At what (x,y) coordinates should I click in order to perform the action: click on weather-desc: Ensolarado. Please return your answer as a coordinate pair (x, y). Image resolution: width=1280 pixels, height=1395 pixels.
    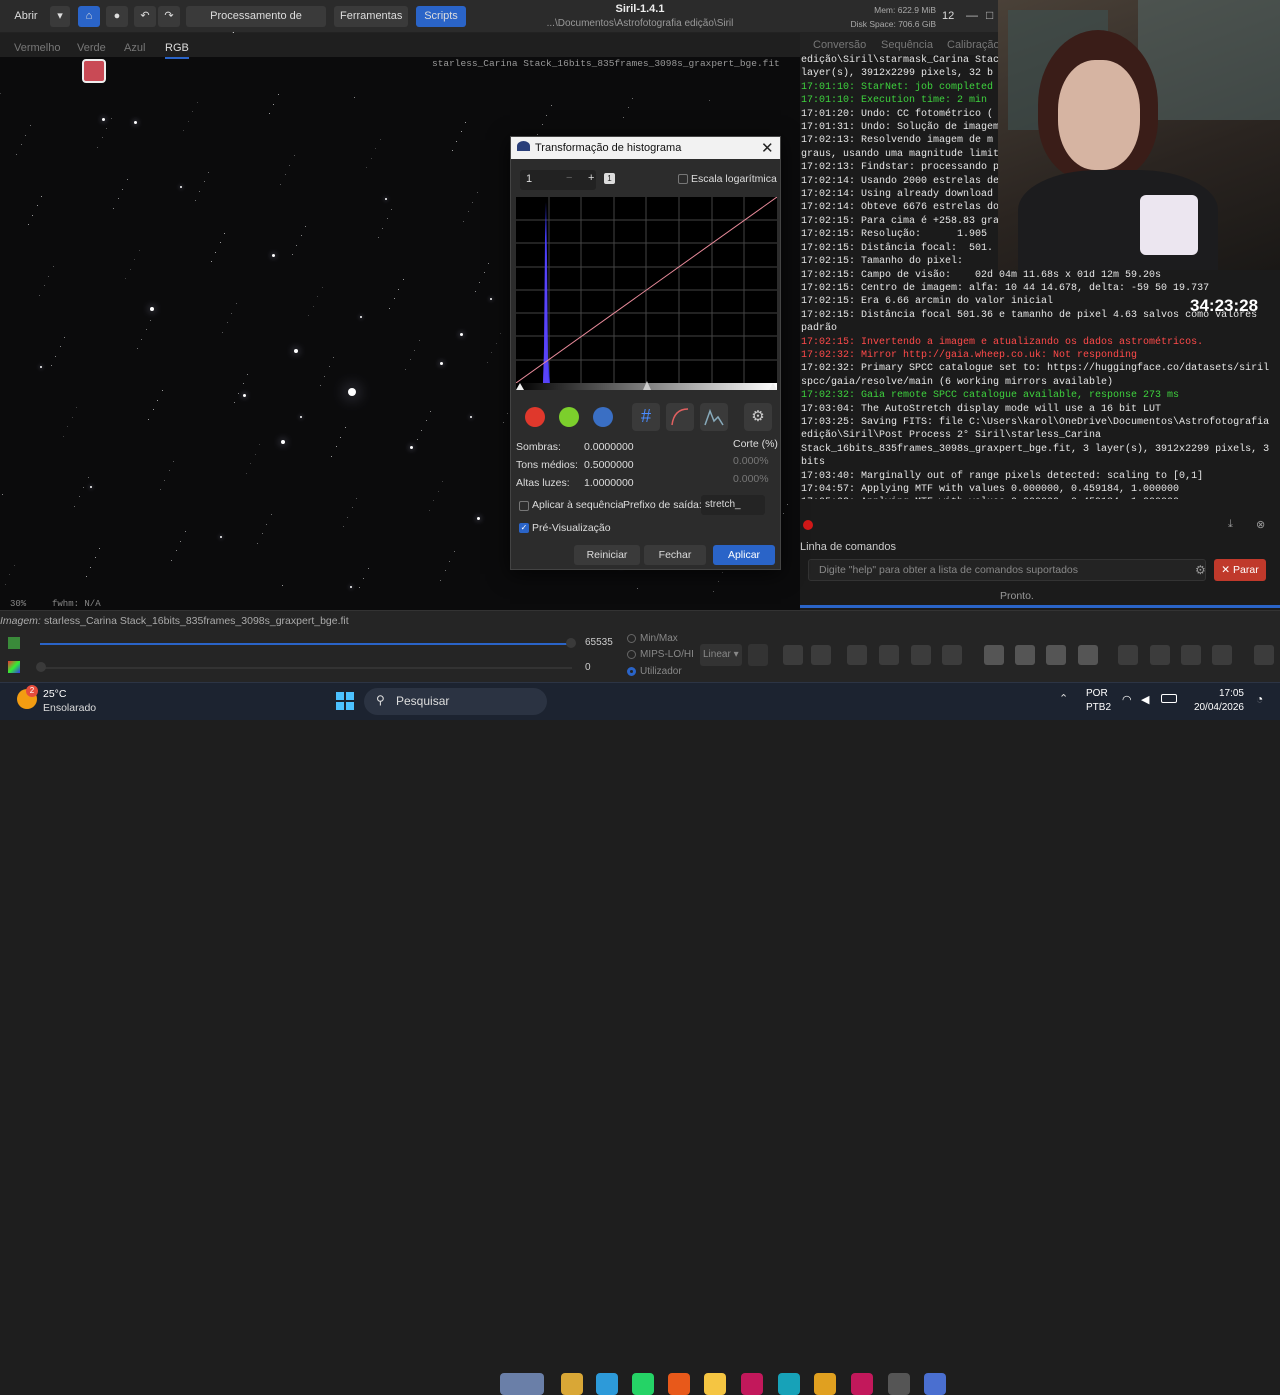
    Looking at the image, I should click on (69, 708).